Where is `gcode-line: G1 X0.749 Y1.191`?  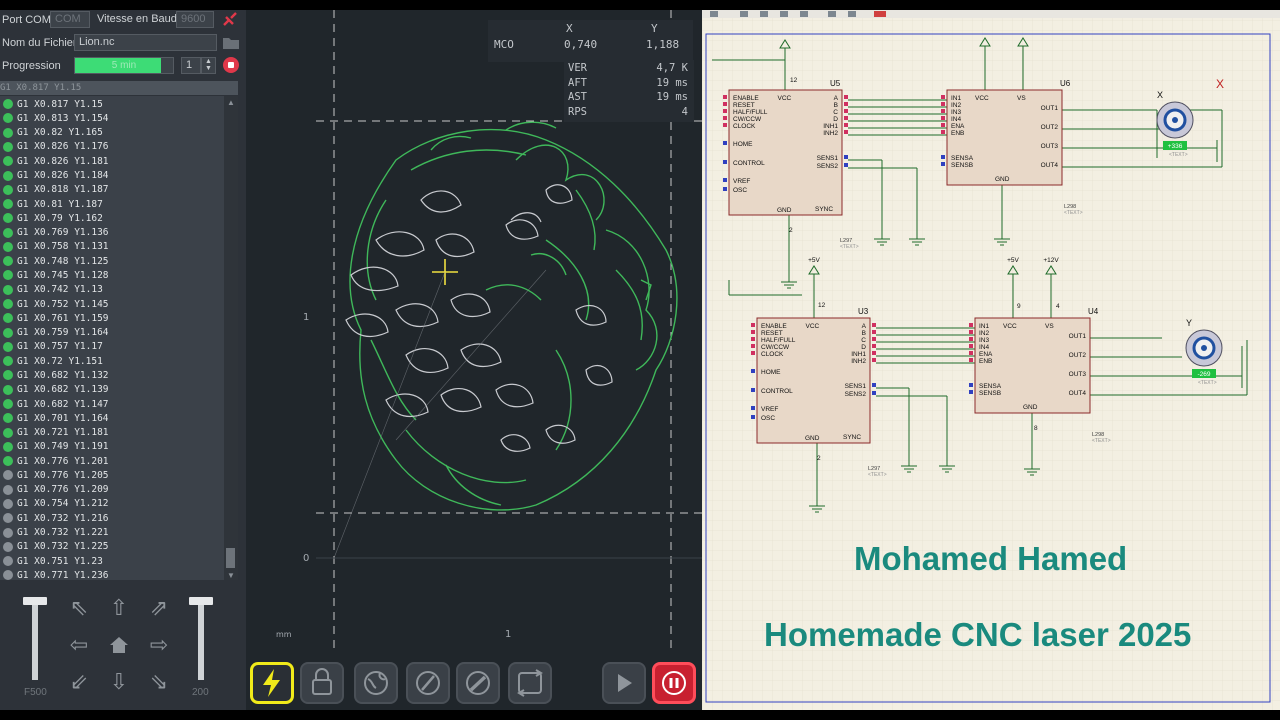 gcode-line: G1 X0.749 Y1.191 is located at coordinates (111, 447).